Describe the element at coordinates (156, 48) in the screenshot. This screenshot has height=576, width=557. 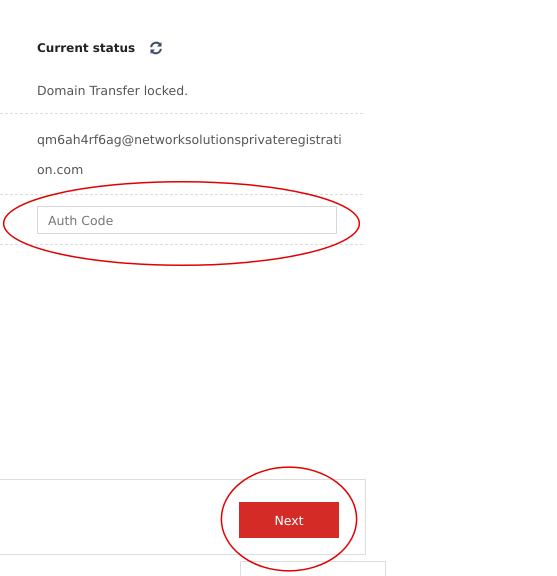
I see `refresh-icon` at that location.